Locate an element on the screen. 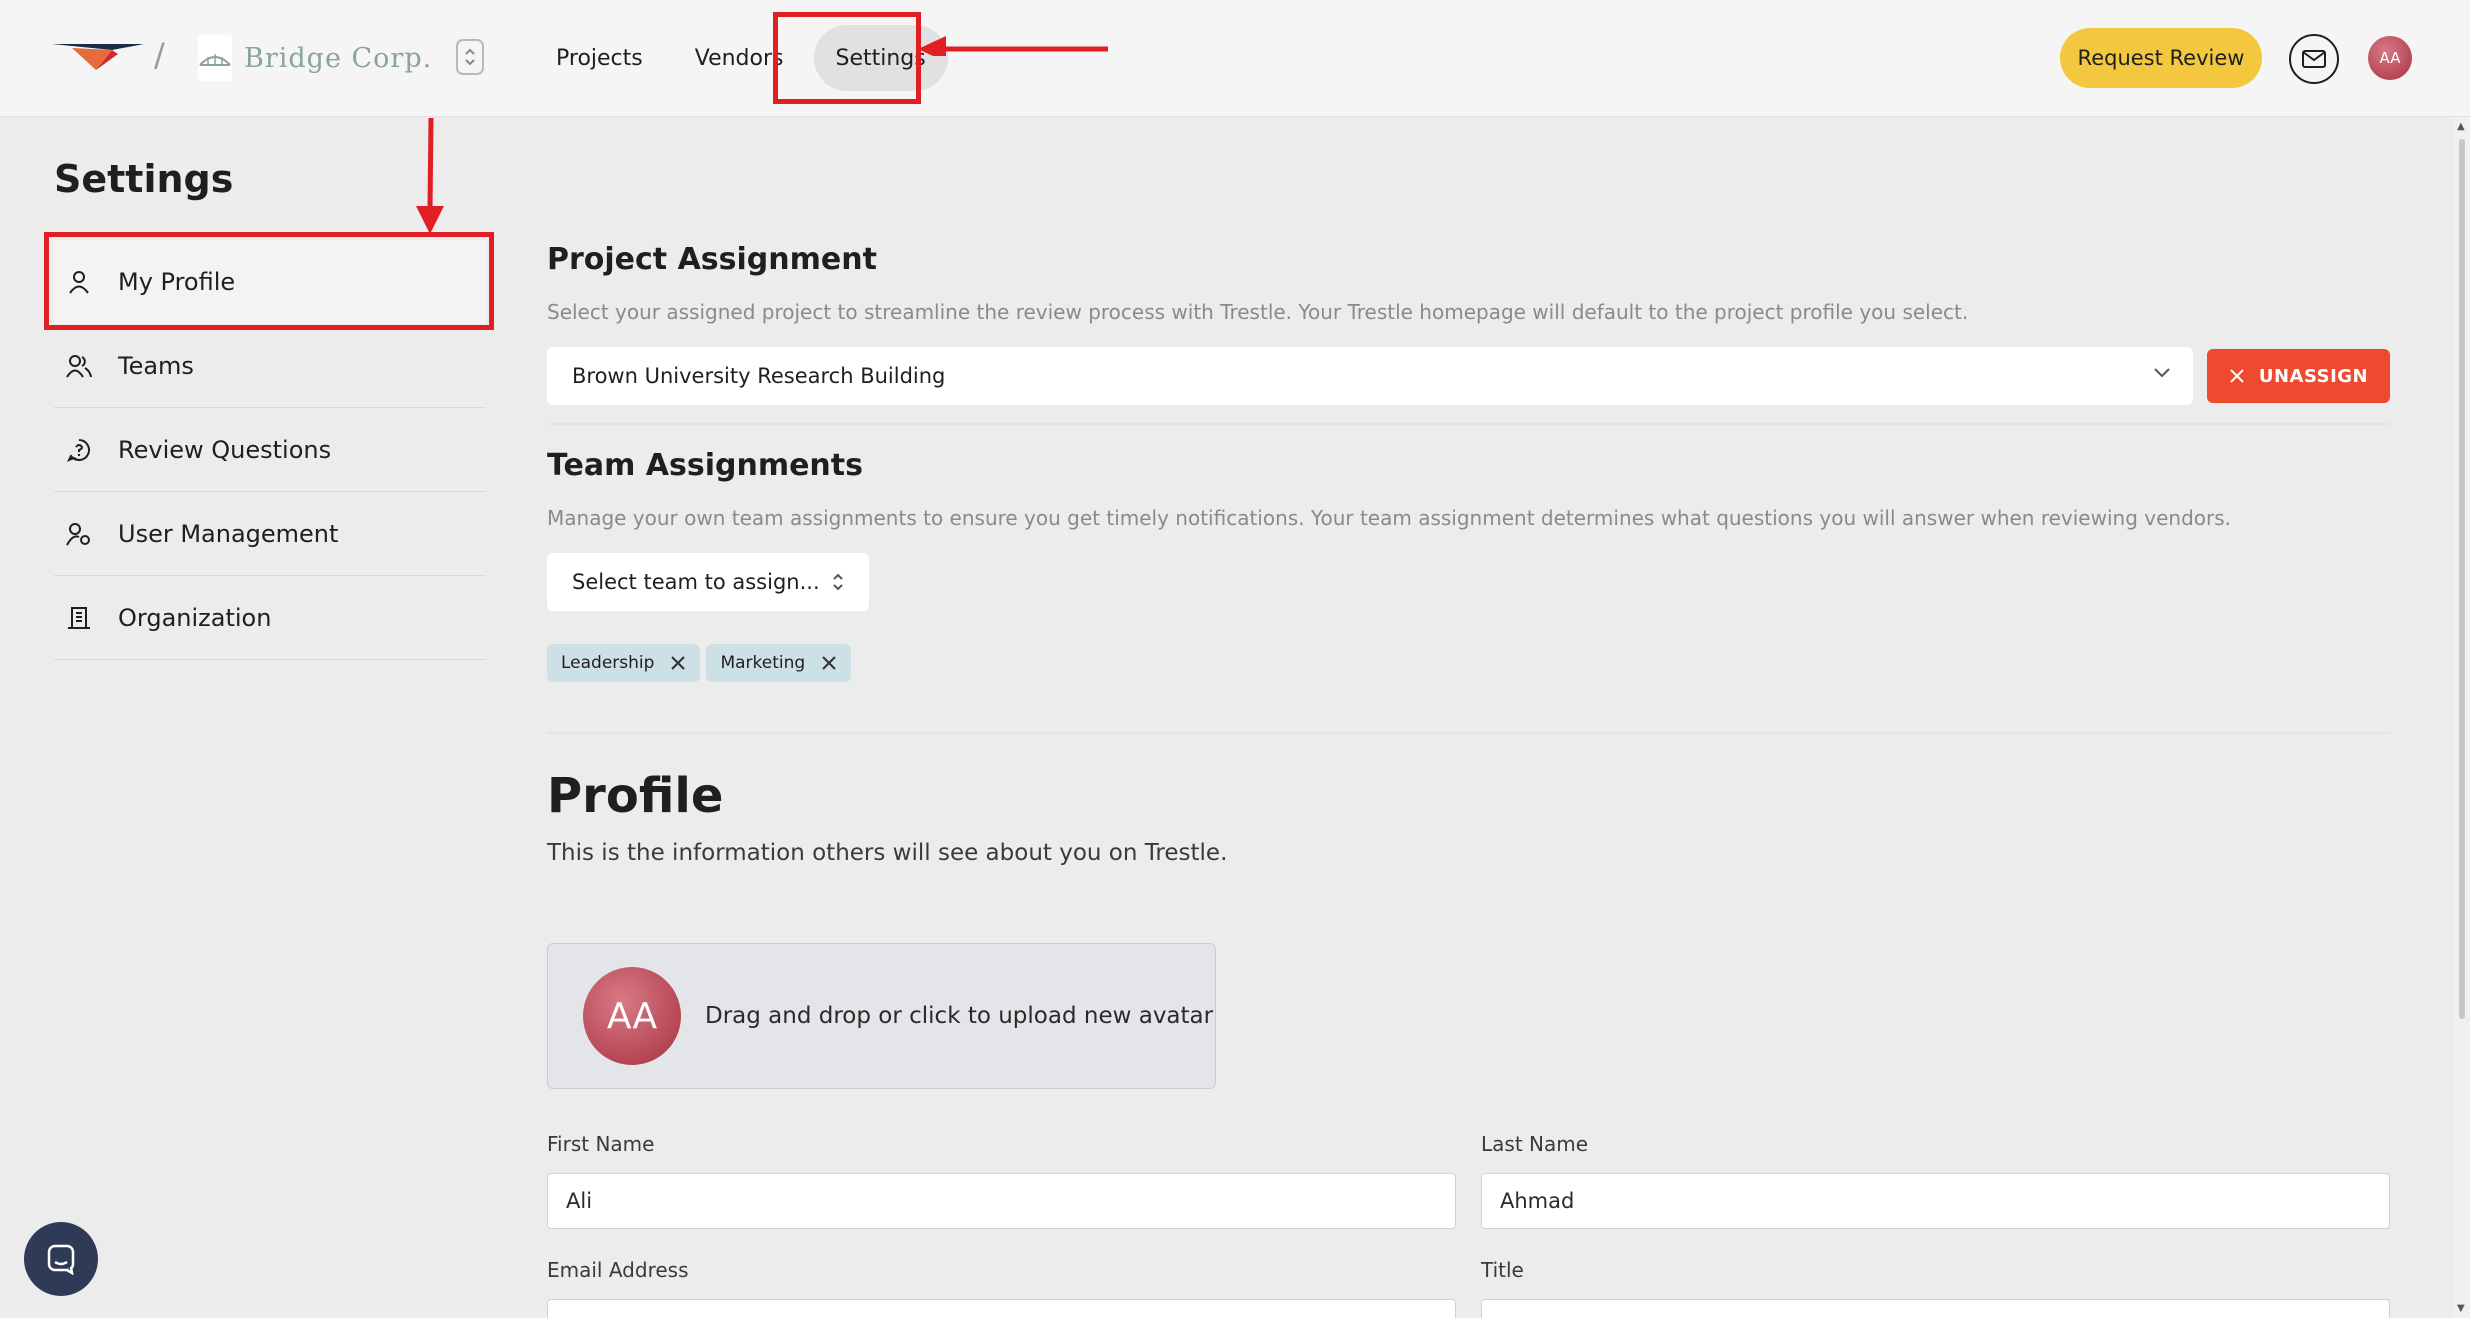 The image size is (2470, 1318). user-avatar: AA is located at coordinates (2390, 58).